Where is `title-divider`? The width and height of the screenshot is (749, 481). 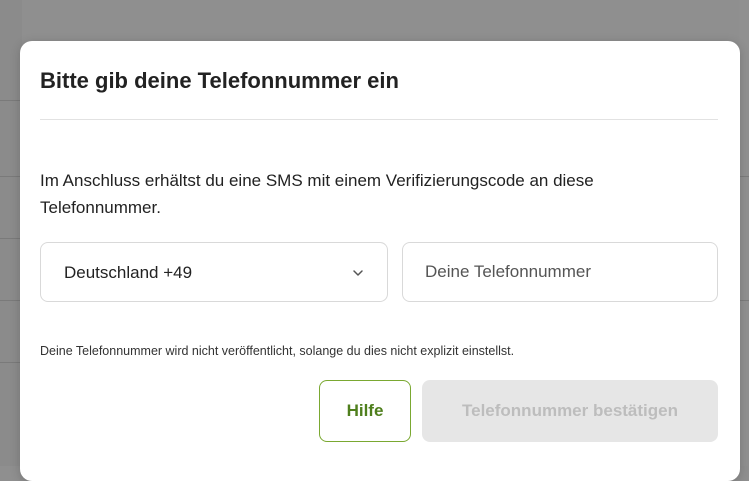
title-divider is located at coordinates (379, 119).